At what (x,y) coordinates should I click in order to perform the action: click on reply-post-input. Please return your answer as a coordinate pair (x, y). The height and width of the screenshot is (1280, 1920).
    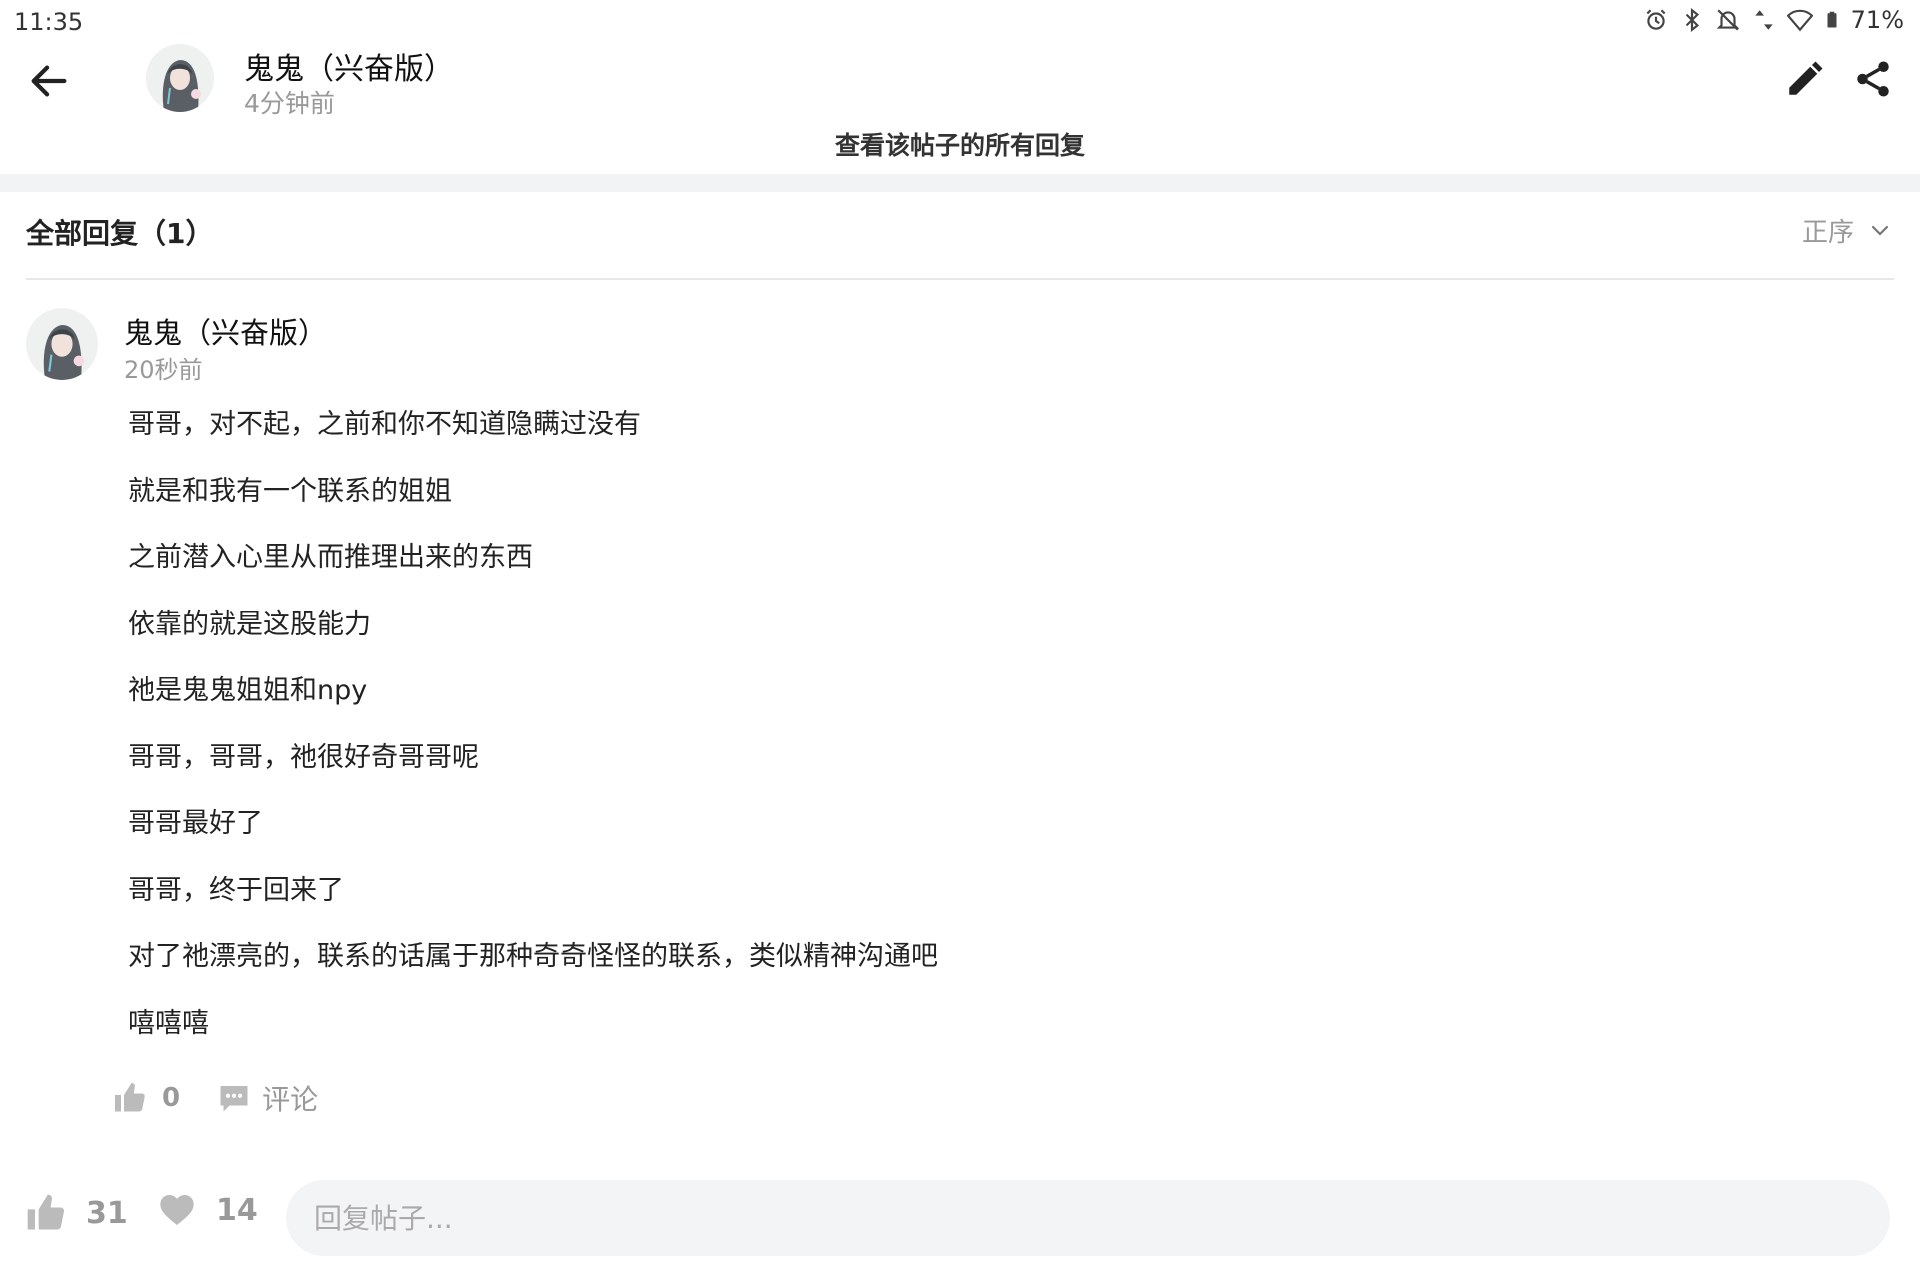
    Looking at the image, I should click on (1088, 1218).